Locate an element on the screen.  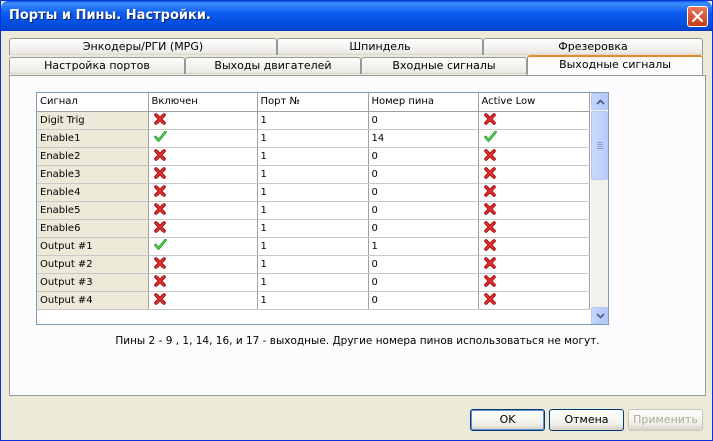
scroll-thumb is located at coordinates (599, 145).